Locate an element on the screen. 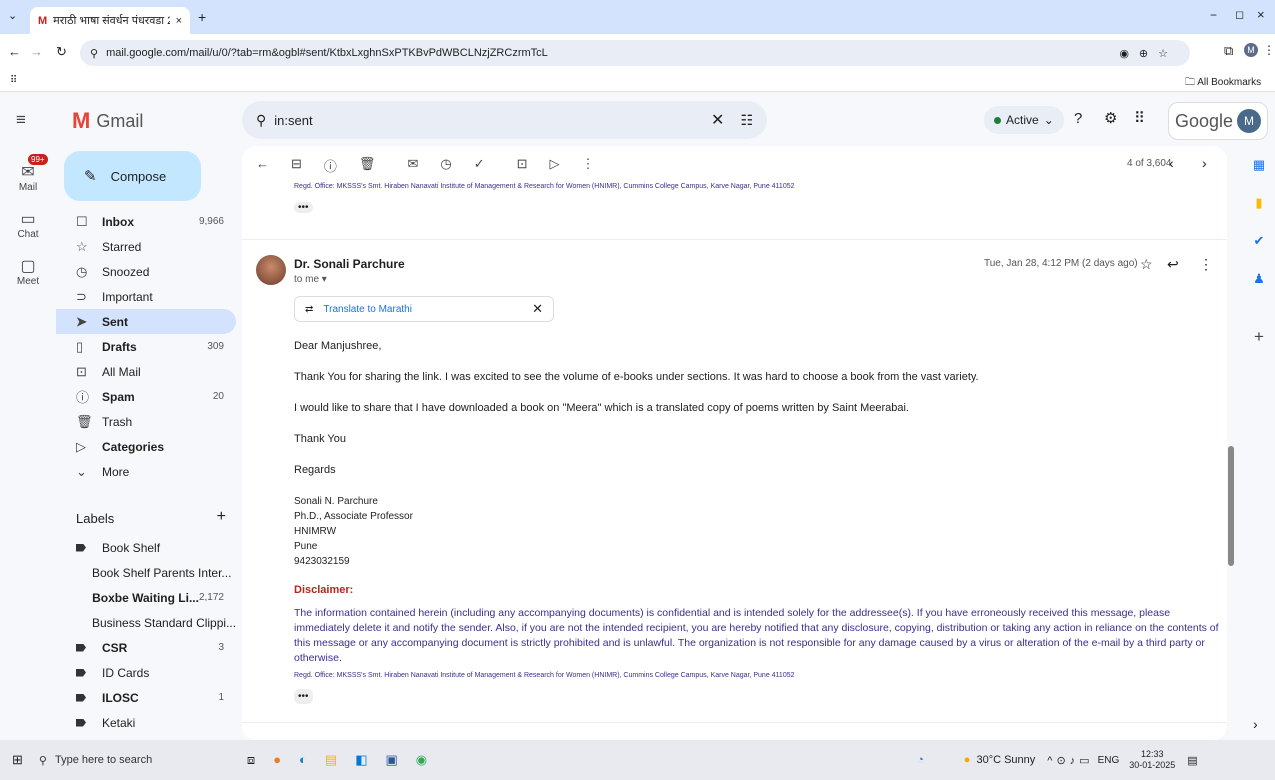 The height and width of the screenshot is (780, 1275). recipient-line: to me ▾ is located at coordinates (310, 279).